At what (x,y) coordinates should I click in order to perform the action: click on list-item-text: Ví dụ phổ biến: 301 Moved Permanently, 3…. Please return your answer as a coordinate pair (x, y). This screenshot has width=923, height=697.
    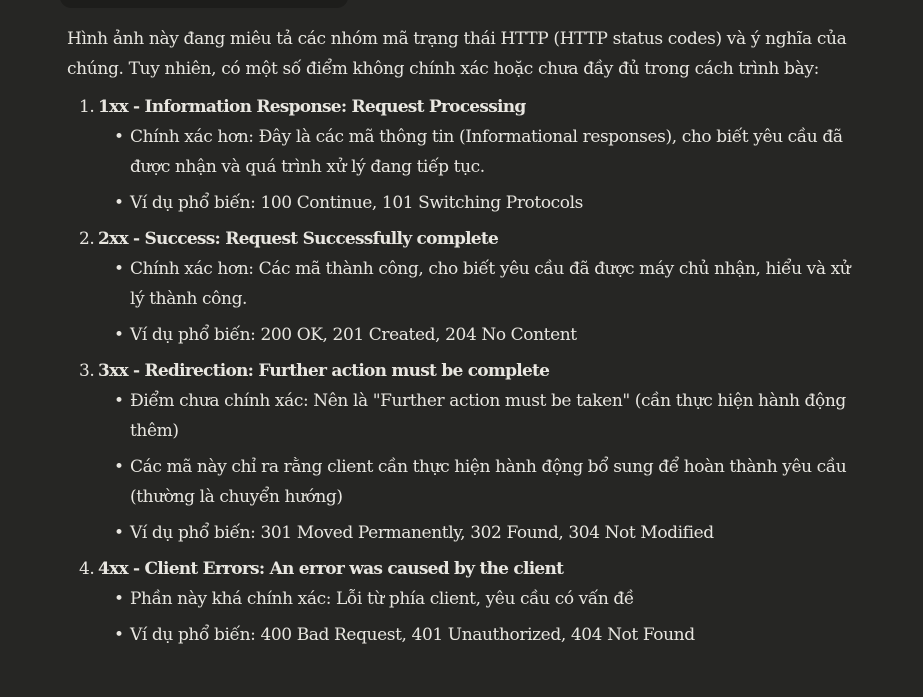
    Looking at the image, I should click on (422, 533).